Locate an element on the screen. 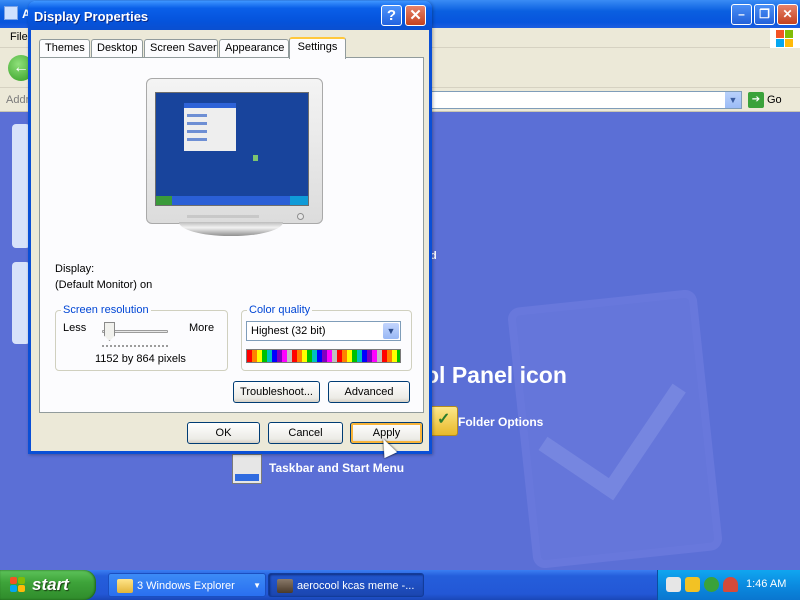  display-value: (Default Monitor) on is located at coordinates (104, 285).